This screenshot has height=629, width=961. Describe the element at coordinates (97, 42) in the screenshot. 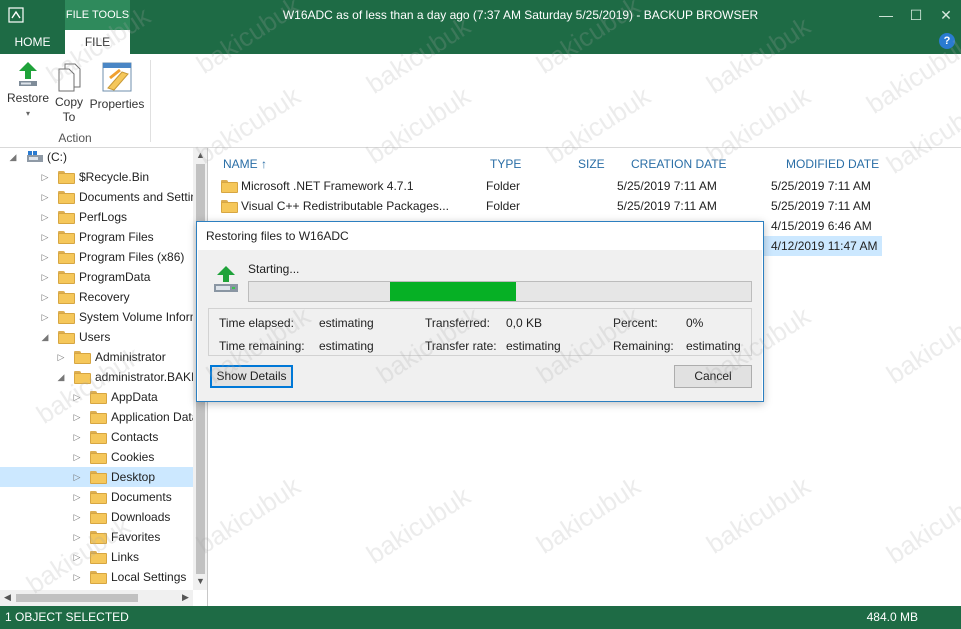

I see `tab-file: FILE` at that location.